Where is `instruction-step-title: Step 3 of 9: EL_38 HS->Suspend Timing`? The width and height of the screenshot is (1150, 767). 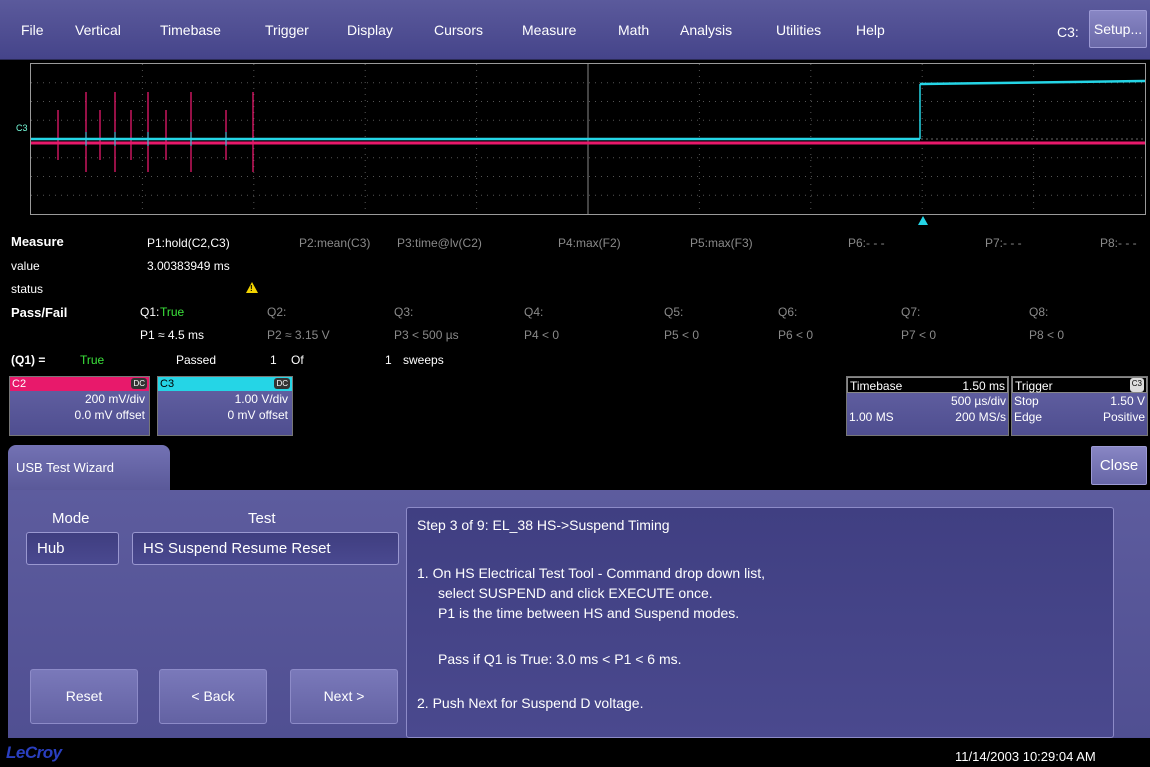
instruction-step-title: Step 3 of 9: EL_38 HS->Suspend Timing is located at coordinates (543, 525).